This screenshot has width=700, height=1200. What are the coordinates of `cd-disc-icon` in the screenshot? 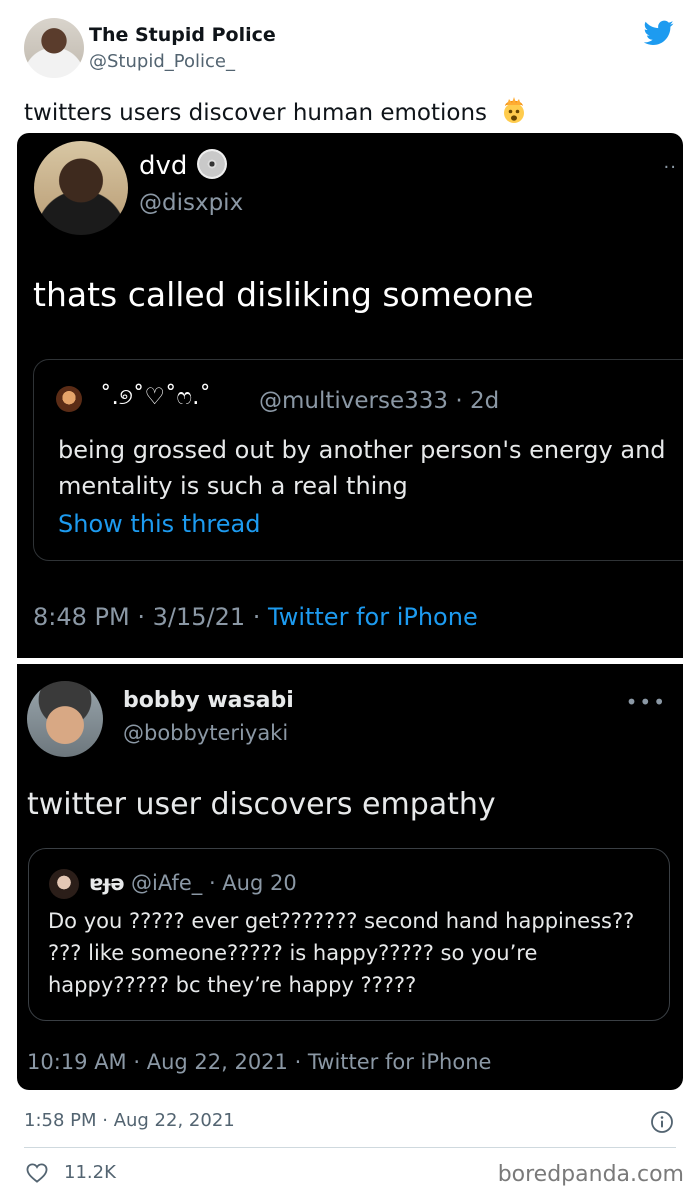 It's located at (212, 164).